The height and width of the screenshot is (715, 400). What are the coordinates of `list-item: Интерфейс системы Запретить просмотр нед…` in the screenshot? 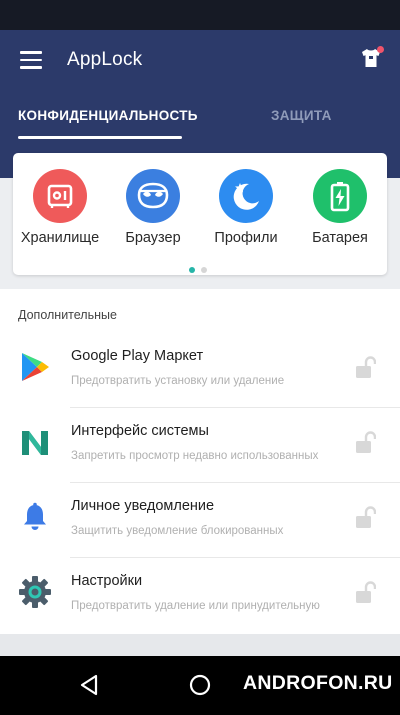 It's located at (200, 445).